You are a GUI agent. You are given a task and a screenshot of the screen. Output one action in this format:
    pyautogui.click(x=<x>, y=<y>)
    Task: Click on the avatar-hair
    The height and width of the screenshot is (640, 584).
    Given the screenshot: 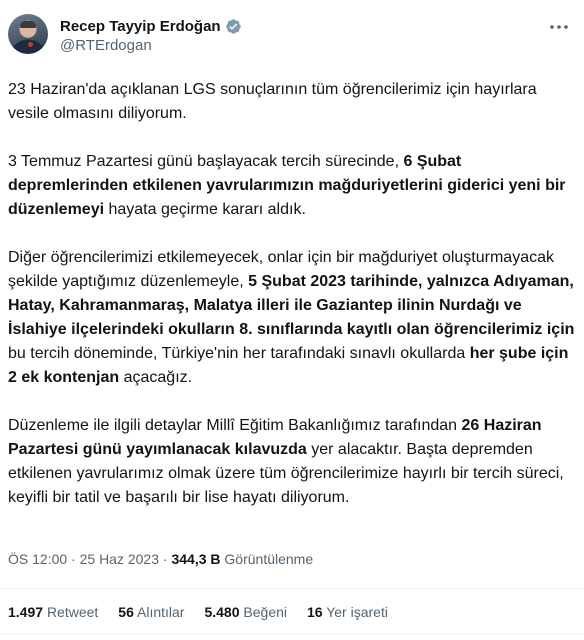 What is the action you would take?
    pyautogui.click(x=28, y=24)
    